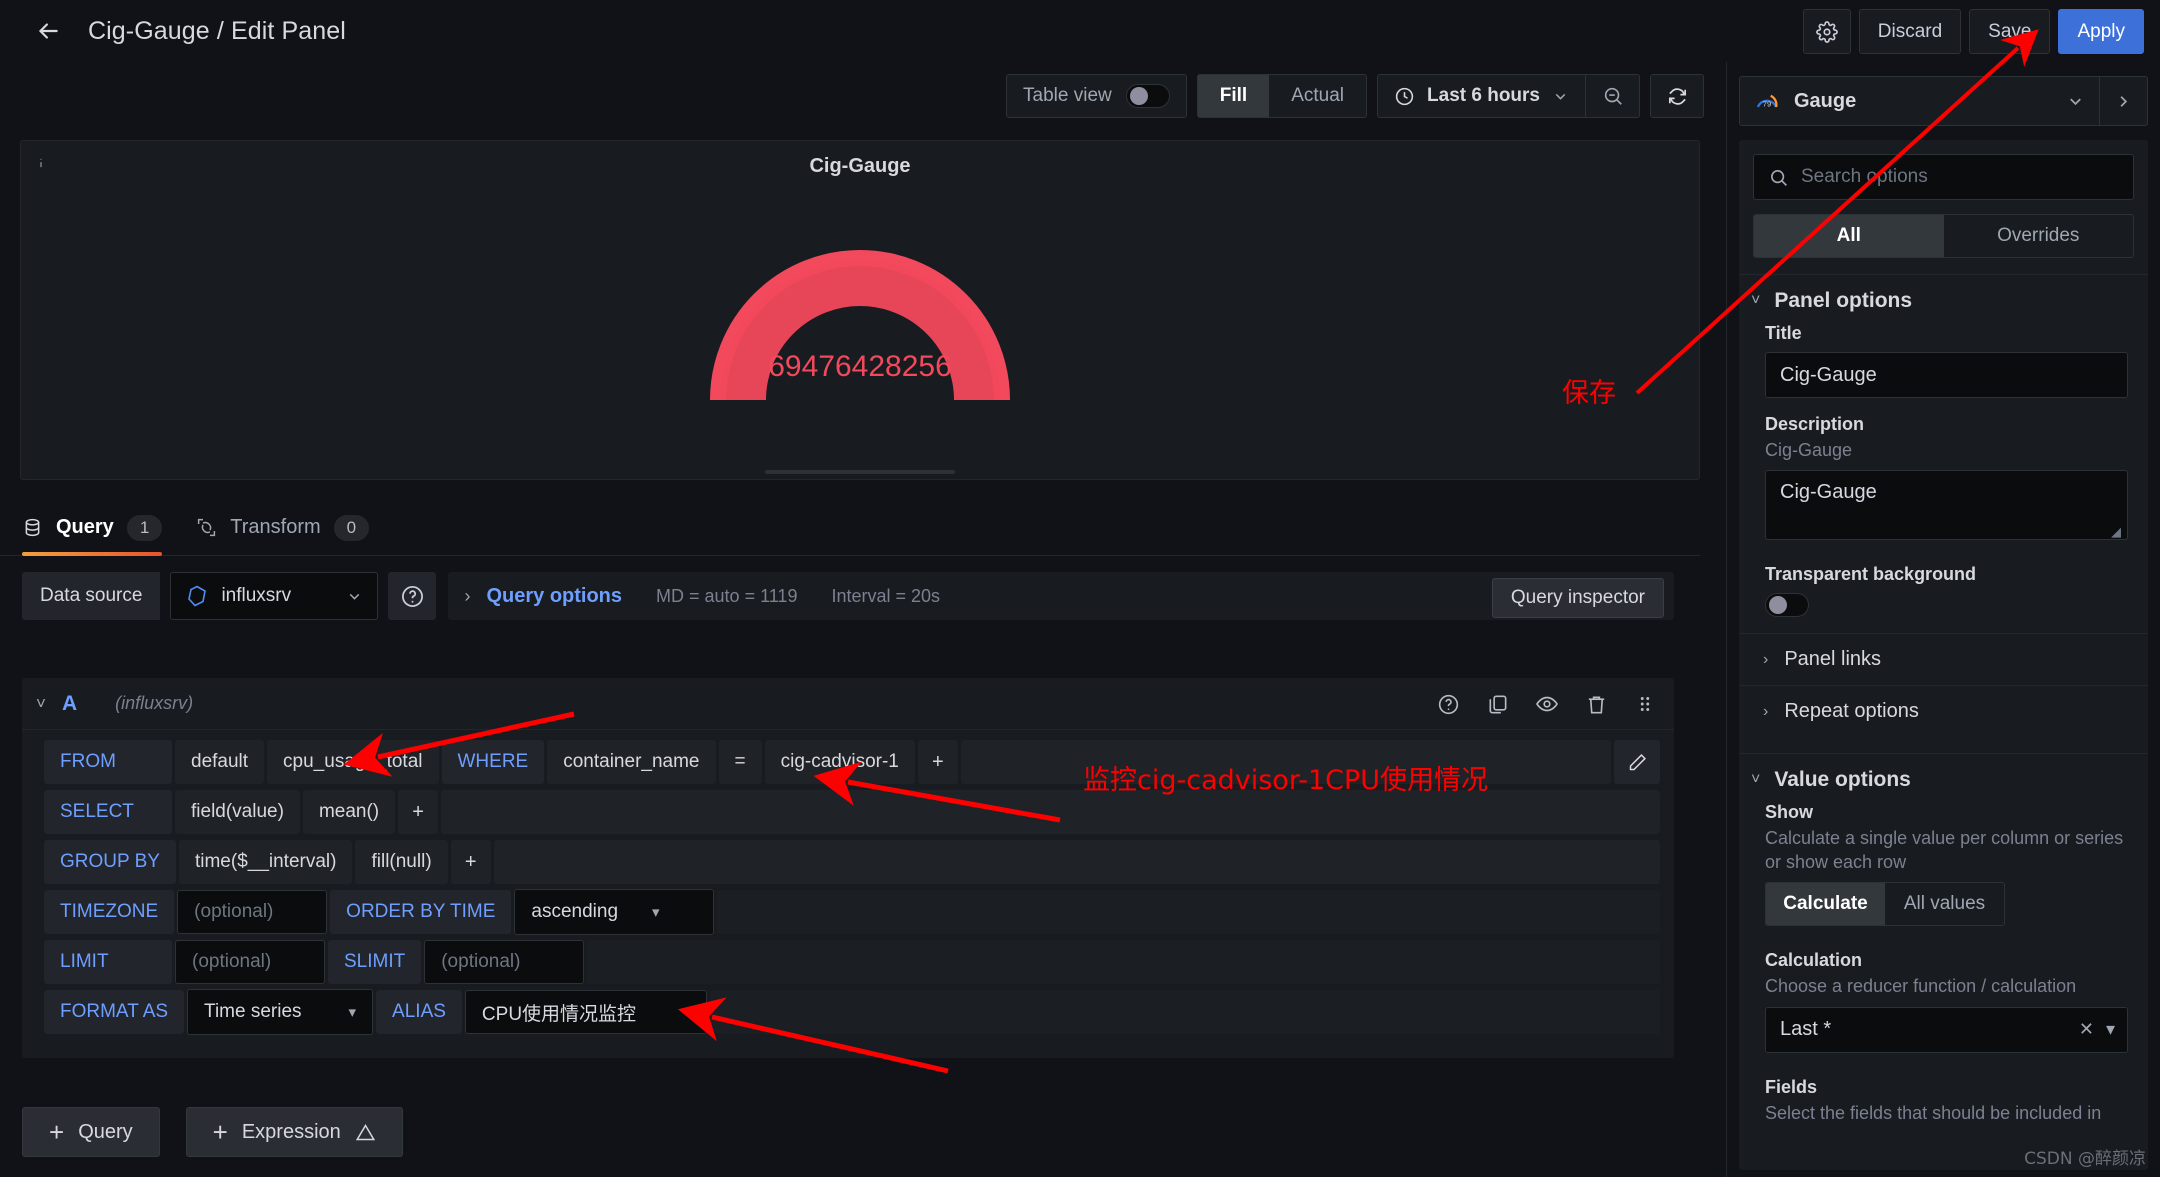 This screenshot has width=2160, height=1177. I want to click on breadcrumb: Cig-Gauge / Edit Panel, so click(217, 31).